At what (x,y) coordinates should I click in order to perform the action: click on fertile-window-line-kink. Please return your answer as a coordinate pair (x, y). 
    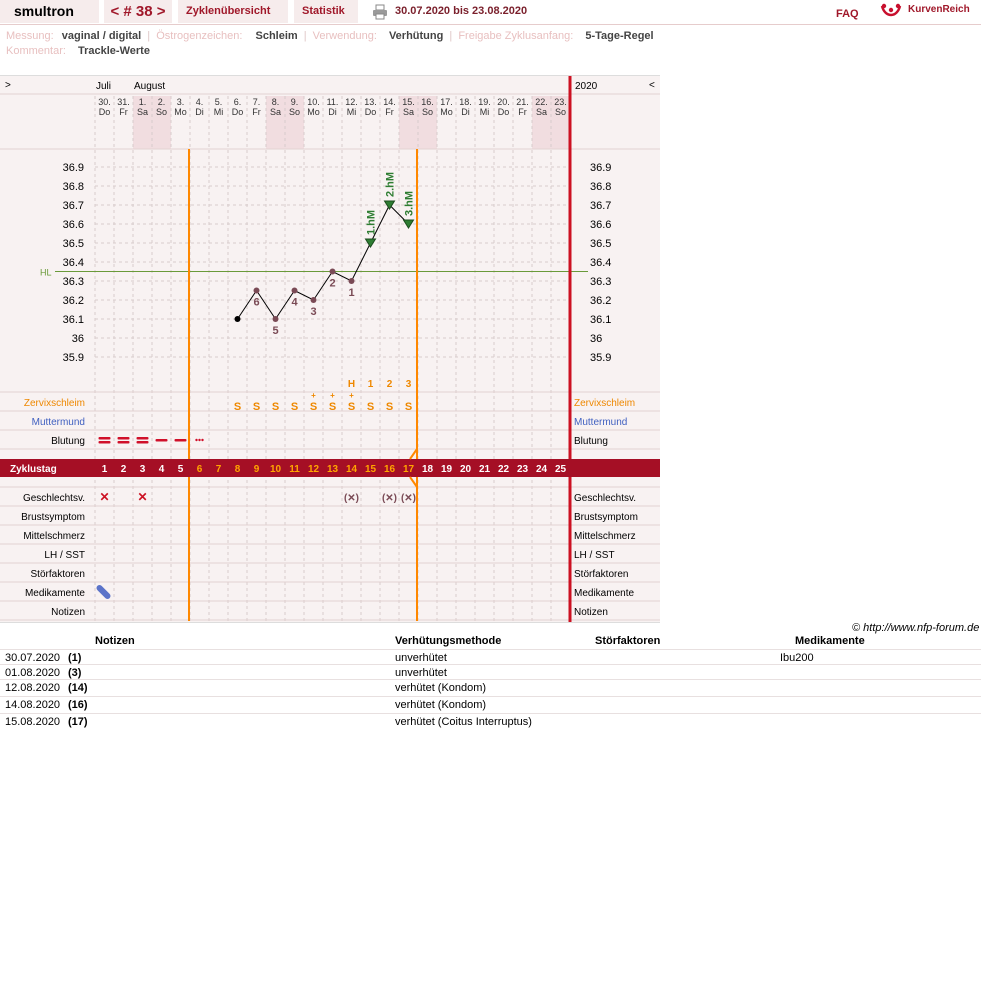
    Looking at the image, I should click on (413, 454).